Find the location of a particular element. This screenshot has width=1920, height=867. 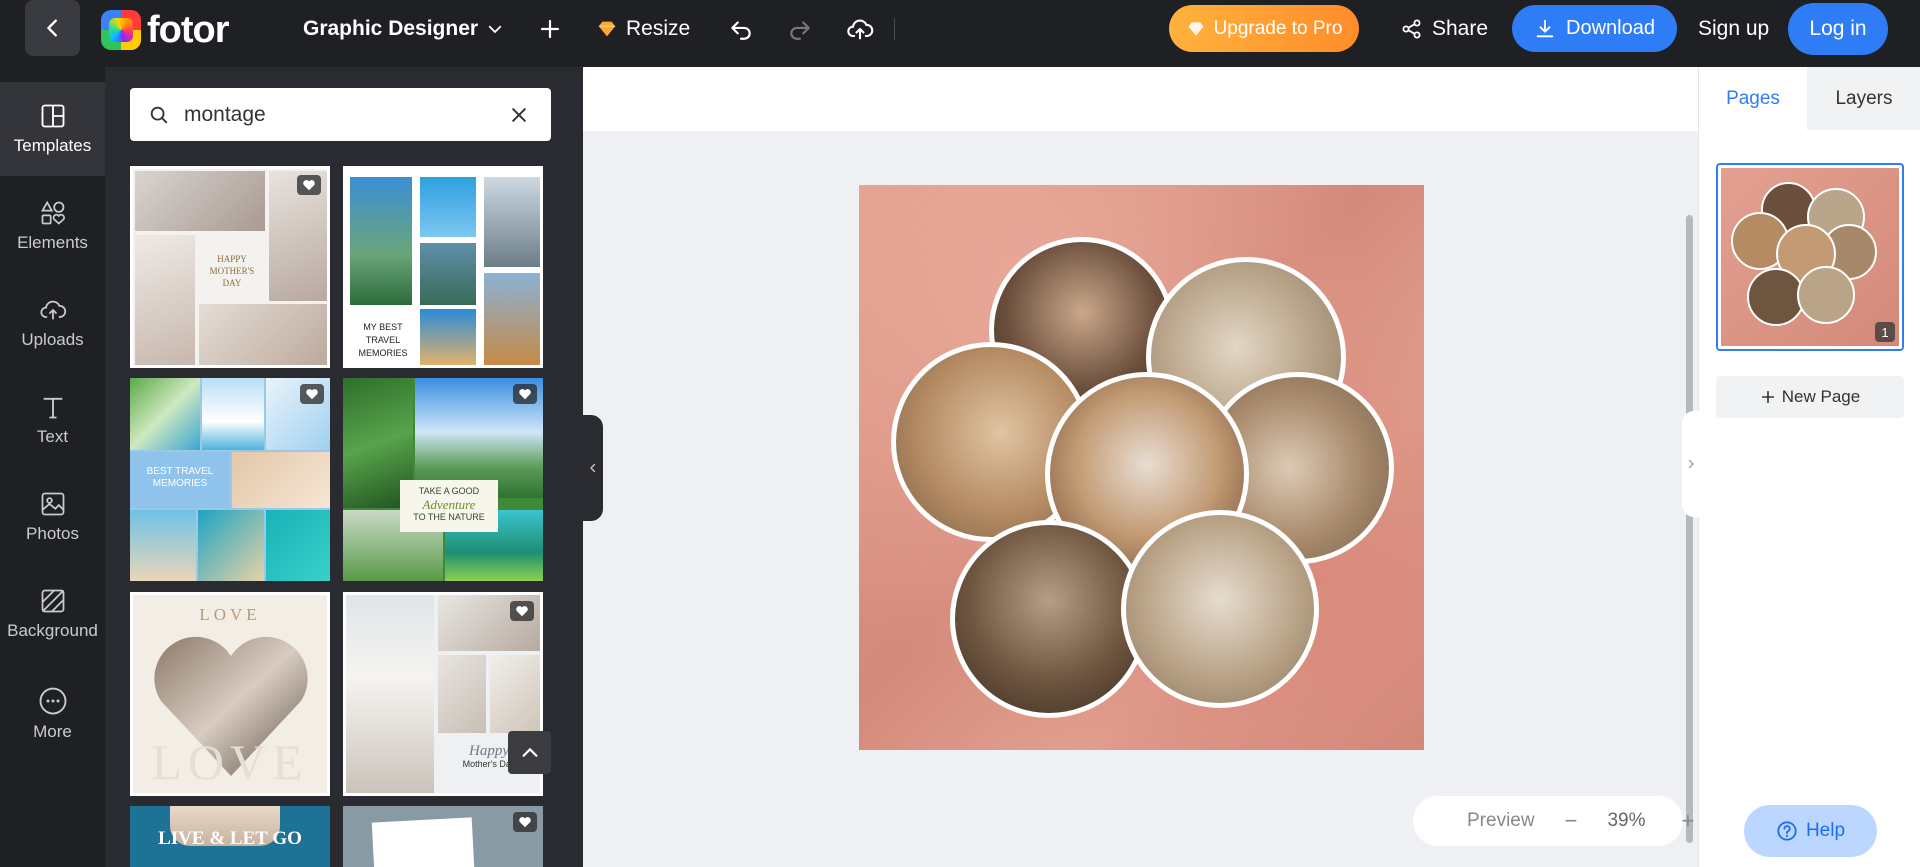

template-card: BEST TRAVEL MEMORIES is located at coordinates (230, 479).